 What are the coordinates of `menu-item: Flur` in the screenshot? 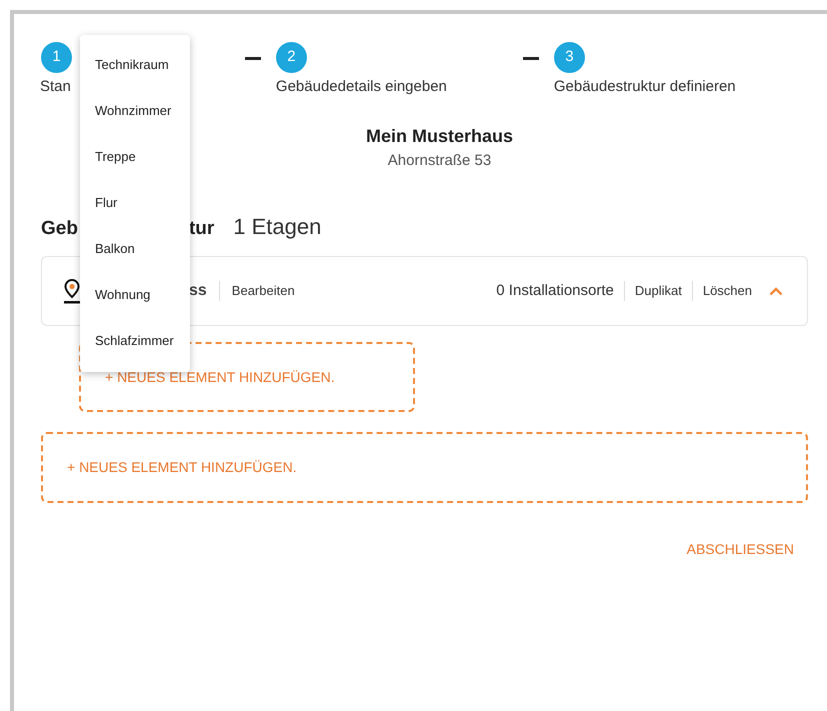 It's located at (142, 216).